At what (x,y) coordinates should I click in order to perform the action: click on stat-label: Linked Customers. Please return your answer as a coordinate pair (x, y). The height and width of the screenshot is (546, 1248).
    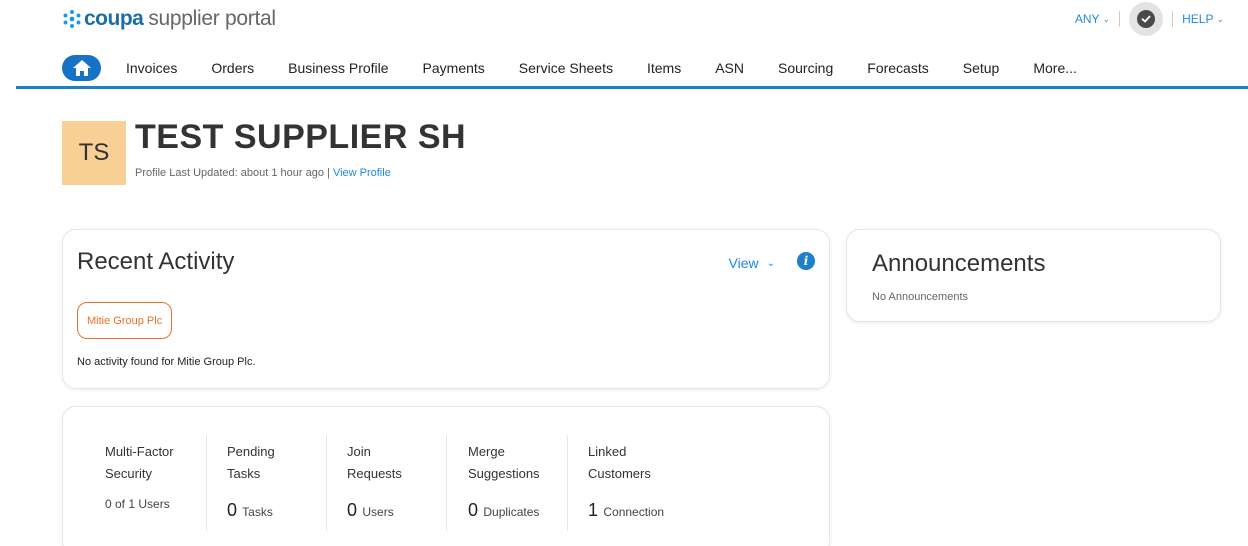
    Looking at the image, I should click on (619, 462).